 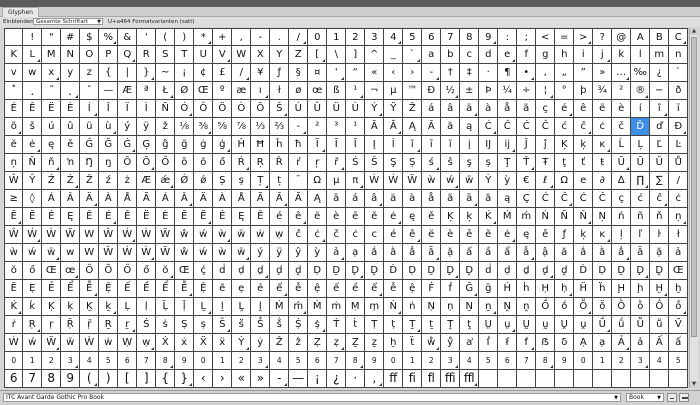 What do you see at coordinates (89, 181) in the screenshot?
I see `glyph-cell: Ž` at bounding box center [89, 181].